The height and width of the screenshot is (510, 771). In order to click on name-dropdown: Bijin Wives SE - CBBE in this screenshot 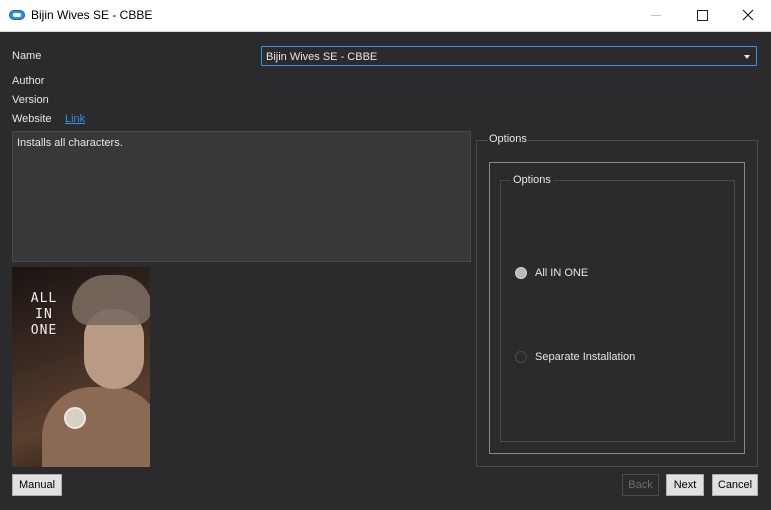, I will do `click(509, 56)`.